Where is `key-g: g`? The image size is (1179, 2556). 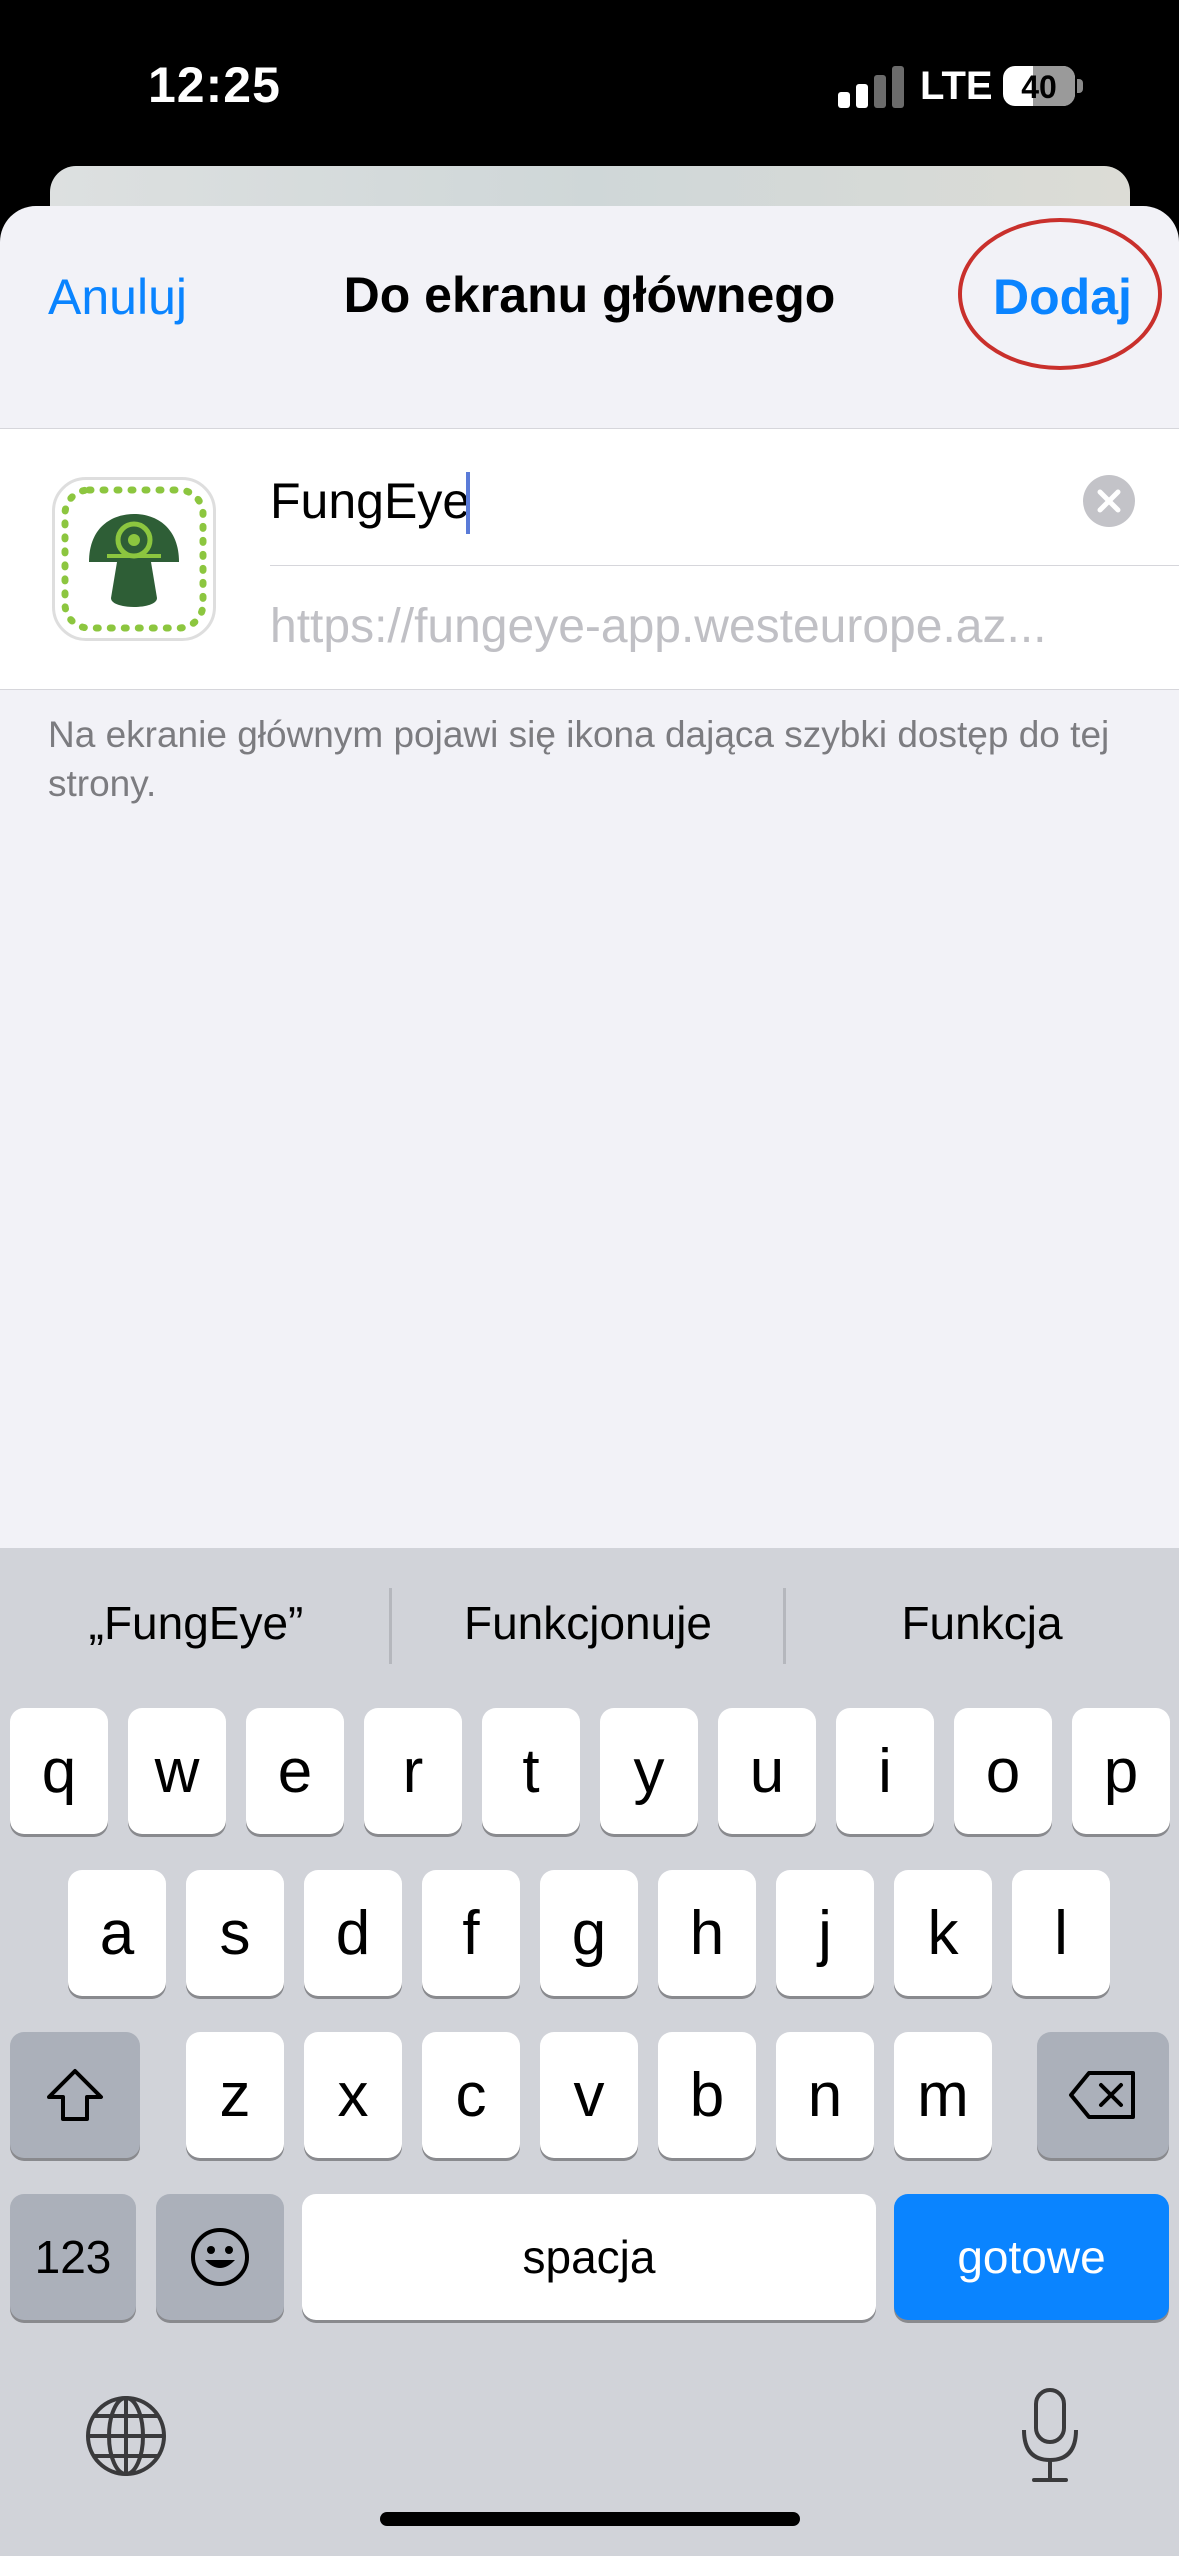
key-g: g is located at coordinates (589, 1933).